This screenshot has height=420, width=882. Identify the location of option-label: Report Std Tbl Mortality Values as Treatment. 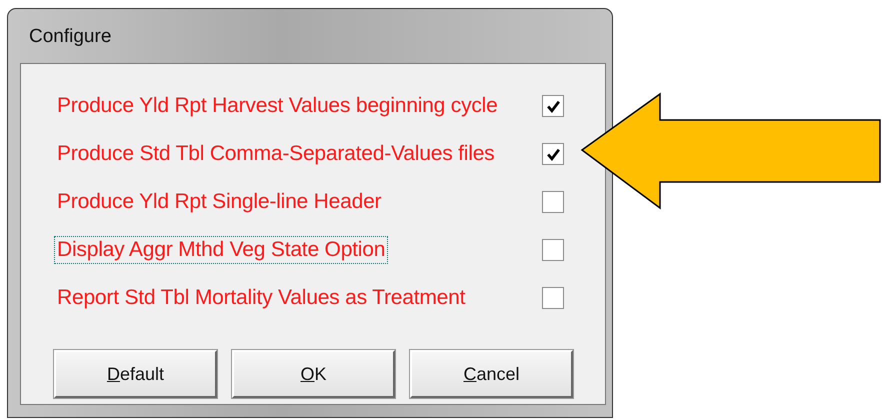
(261, 298).